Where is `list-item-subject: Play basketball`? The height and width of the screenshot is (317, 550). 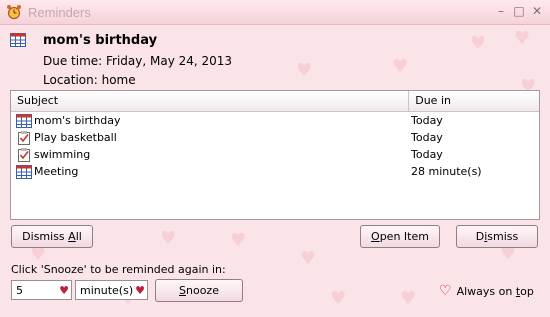 list-item-subject: Play basketball is located at coordinates (75, 137).